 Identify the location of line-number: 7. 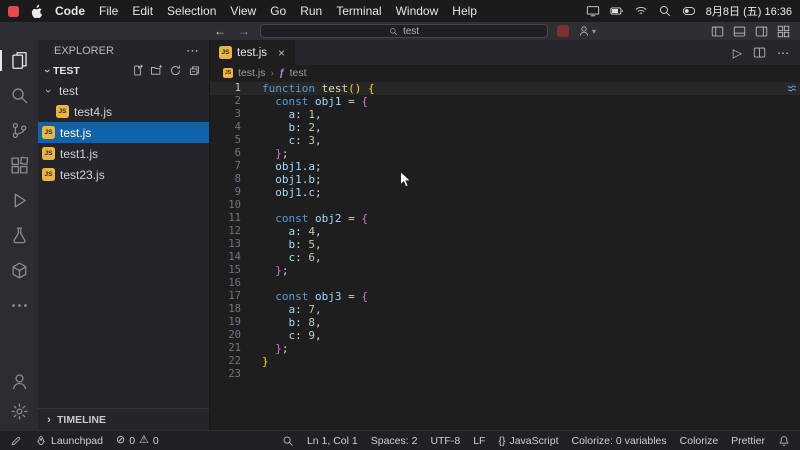
(237, 166).